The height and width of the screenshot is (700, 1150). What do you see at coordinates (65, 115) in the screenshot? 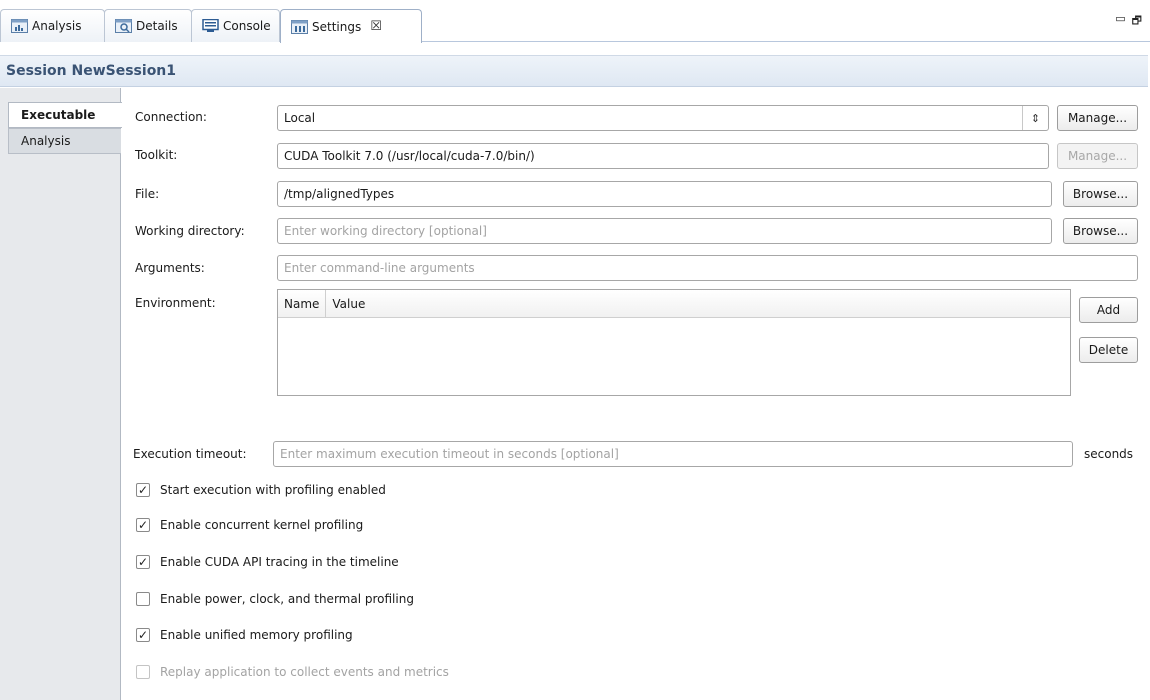
I see `sidetab-executable: Executable` at bounding box center [65, 115].